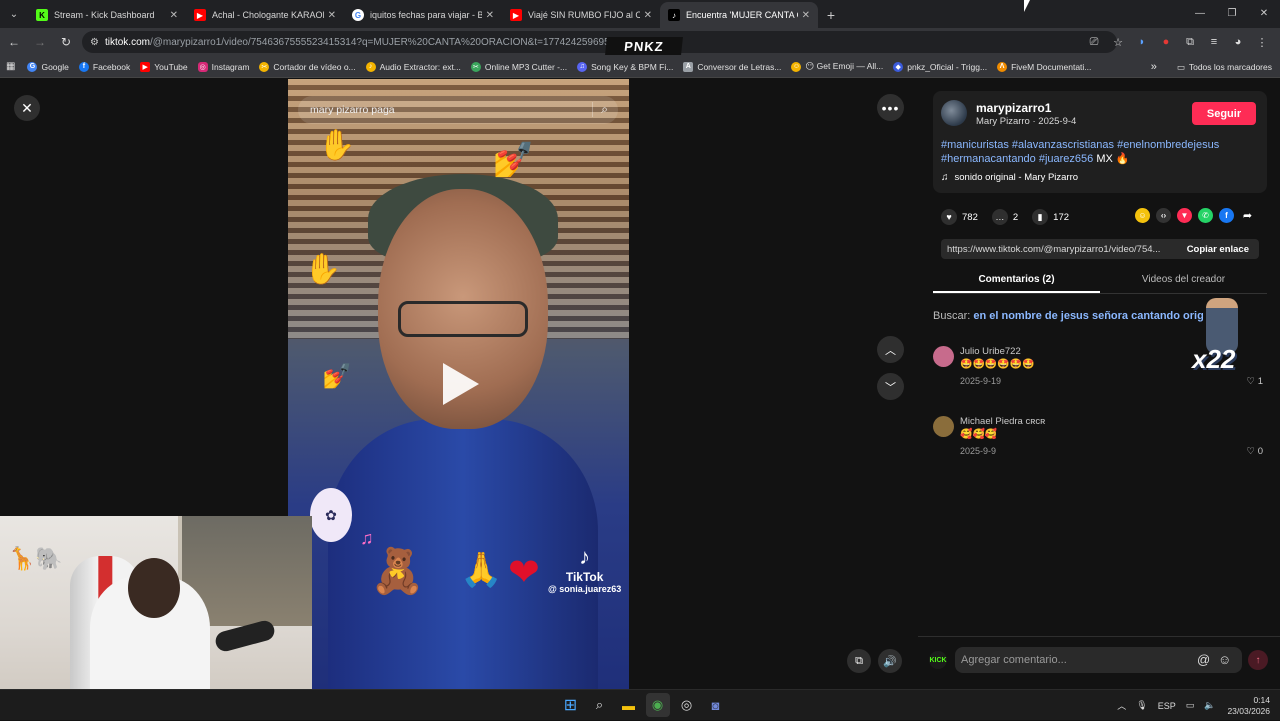  I want to click on extensions-puzzle-icon: ⧉, so click(1190, 42).